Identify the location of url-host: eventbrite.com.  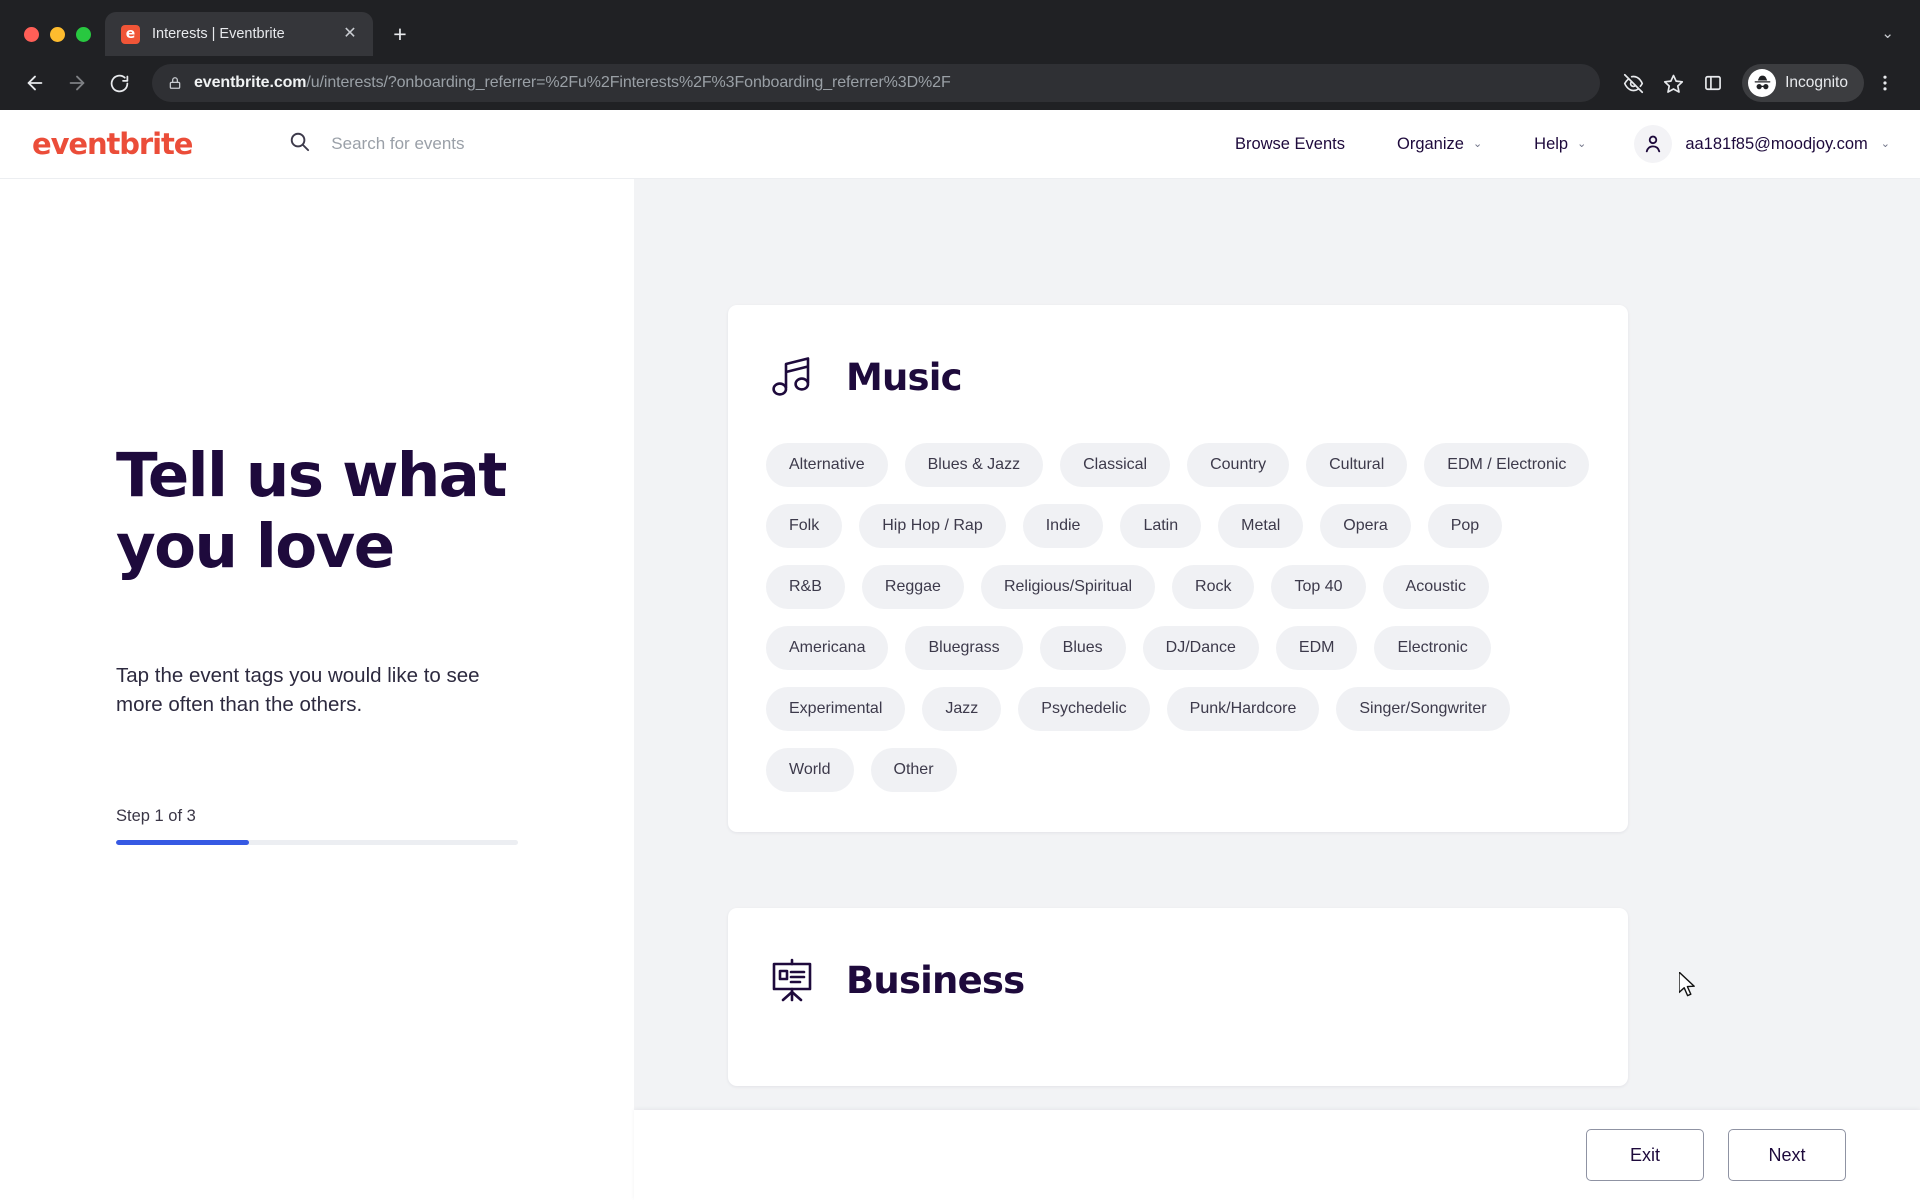
(250, 82).